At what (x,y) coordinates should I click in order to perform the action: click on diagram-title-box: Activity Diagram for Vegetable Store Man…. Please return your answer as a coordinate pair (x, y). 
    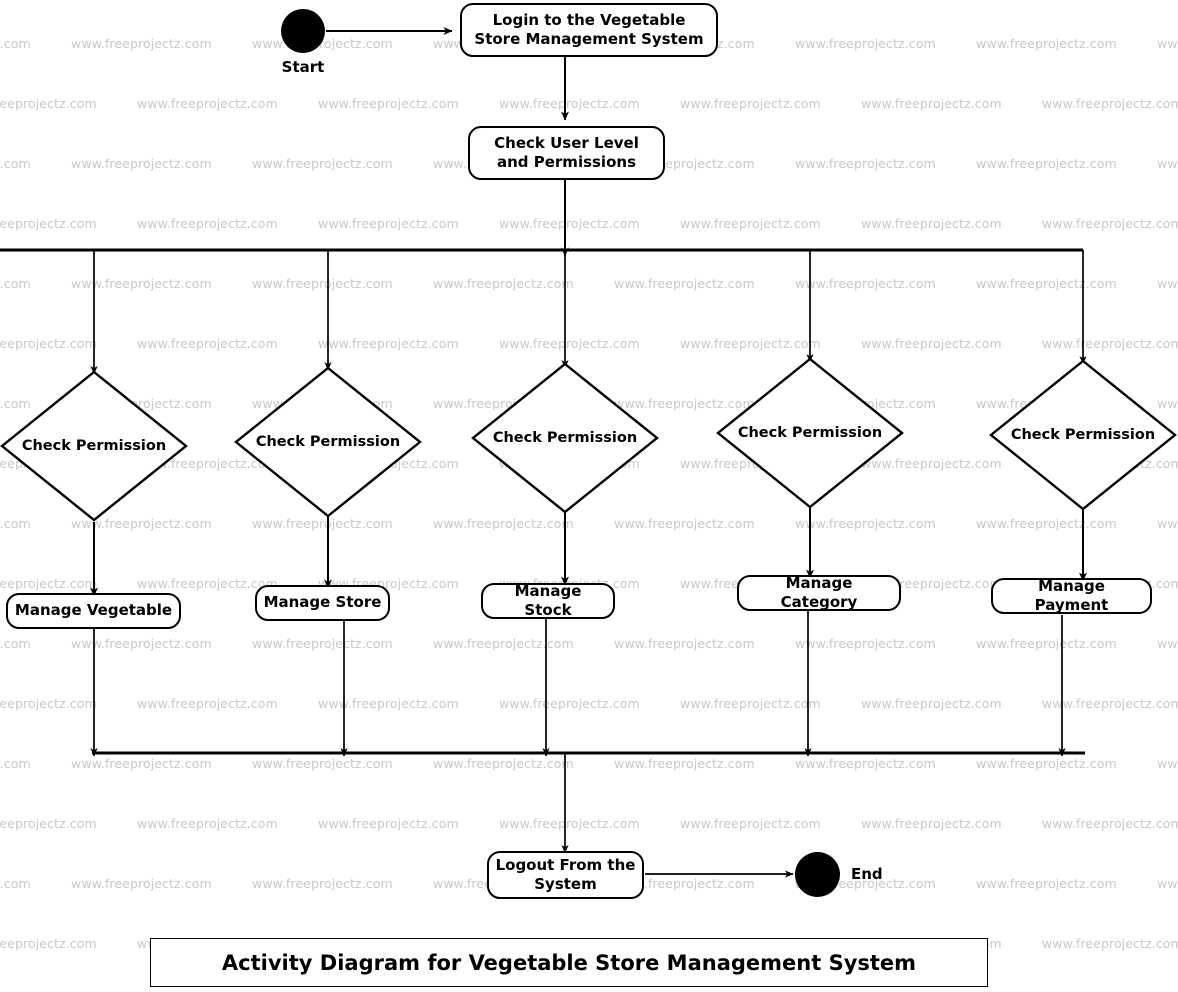
    Looking at the image, I should click on (569, 962).